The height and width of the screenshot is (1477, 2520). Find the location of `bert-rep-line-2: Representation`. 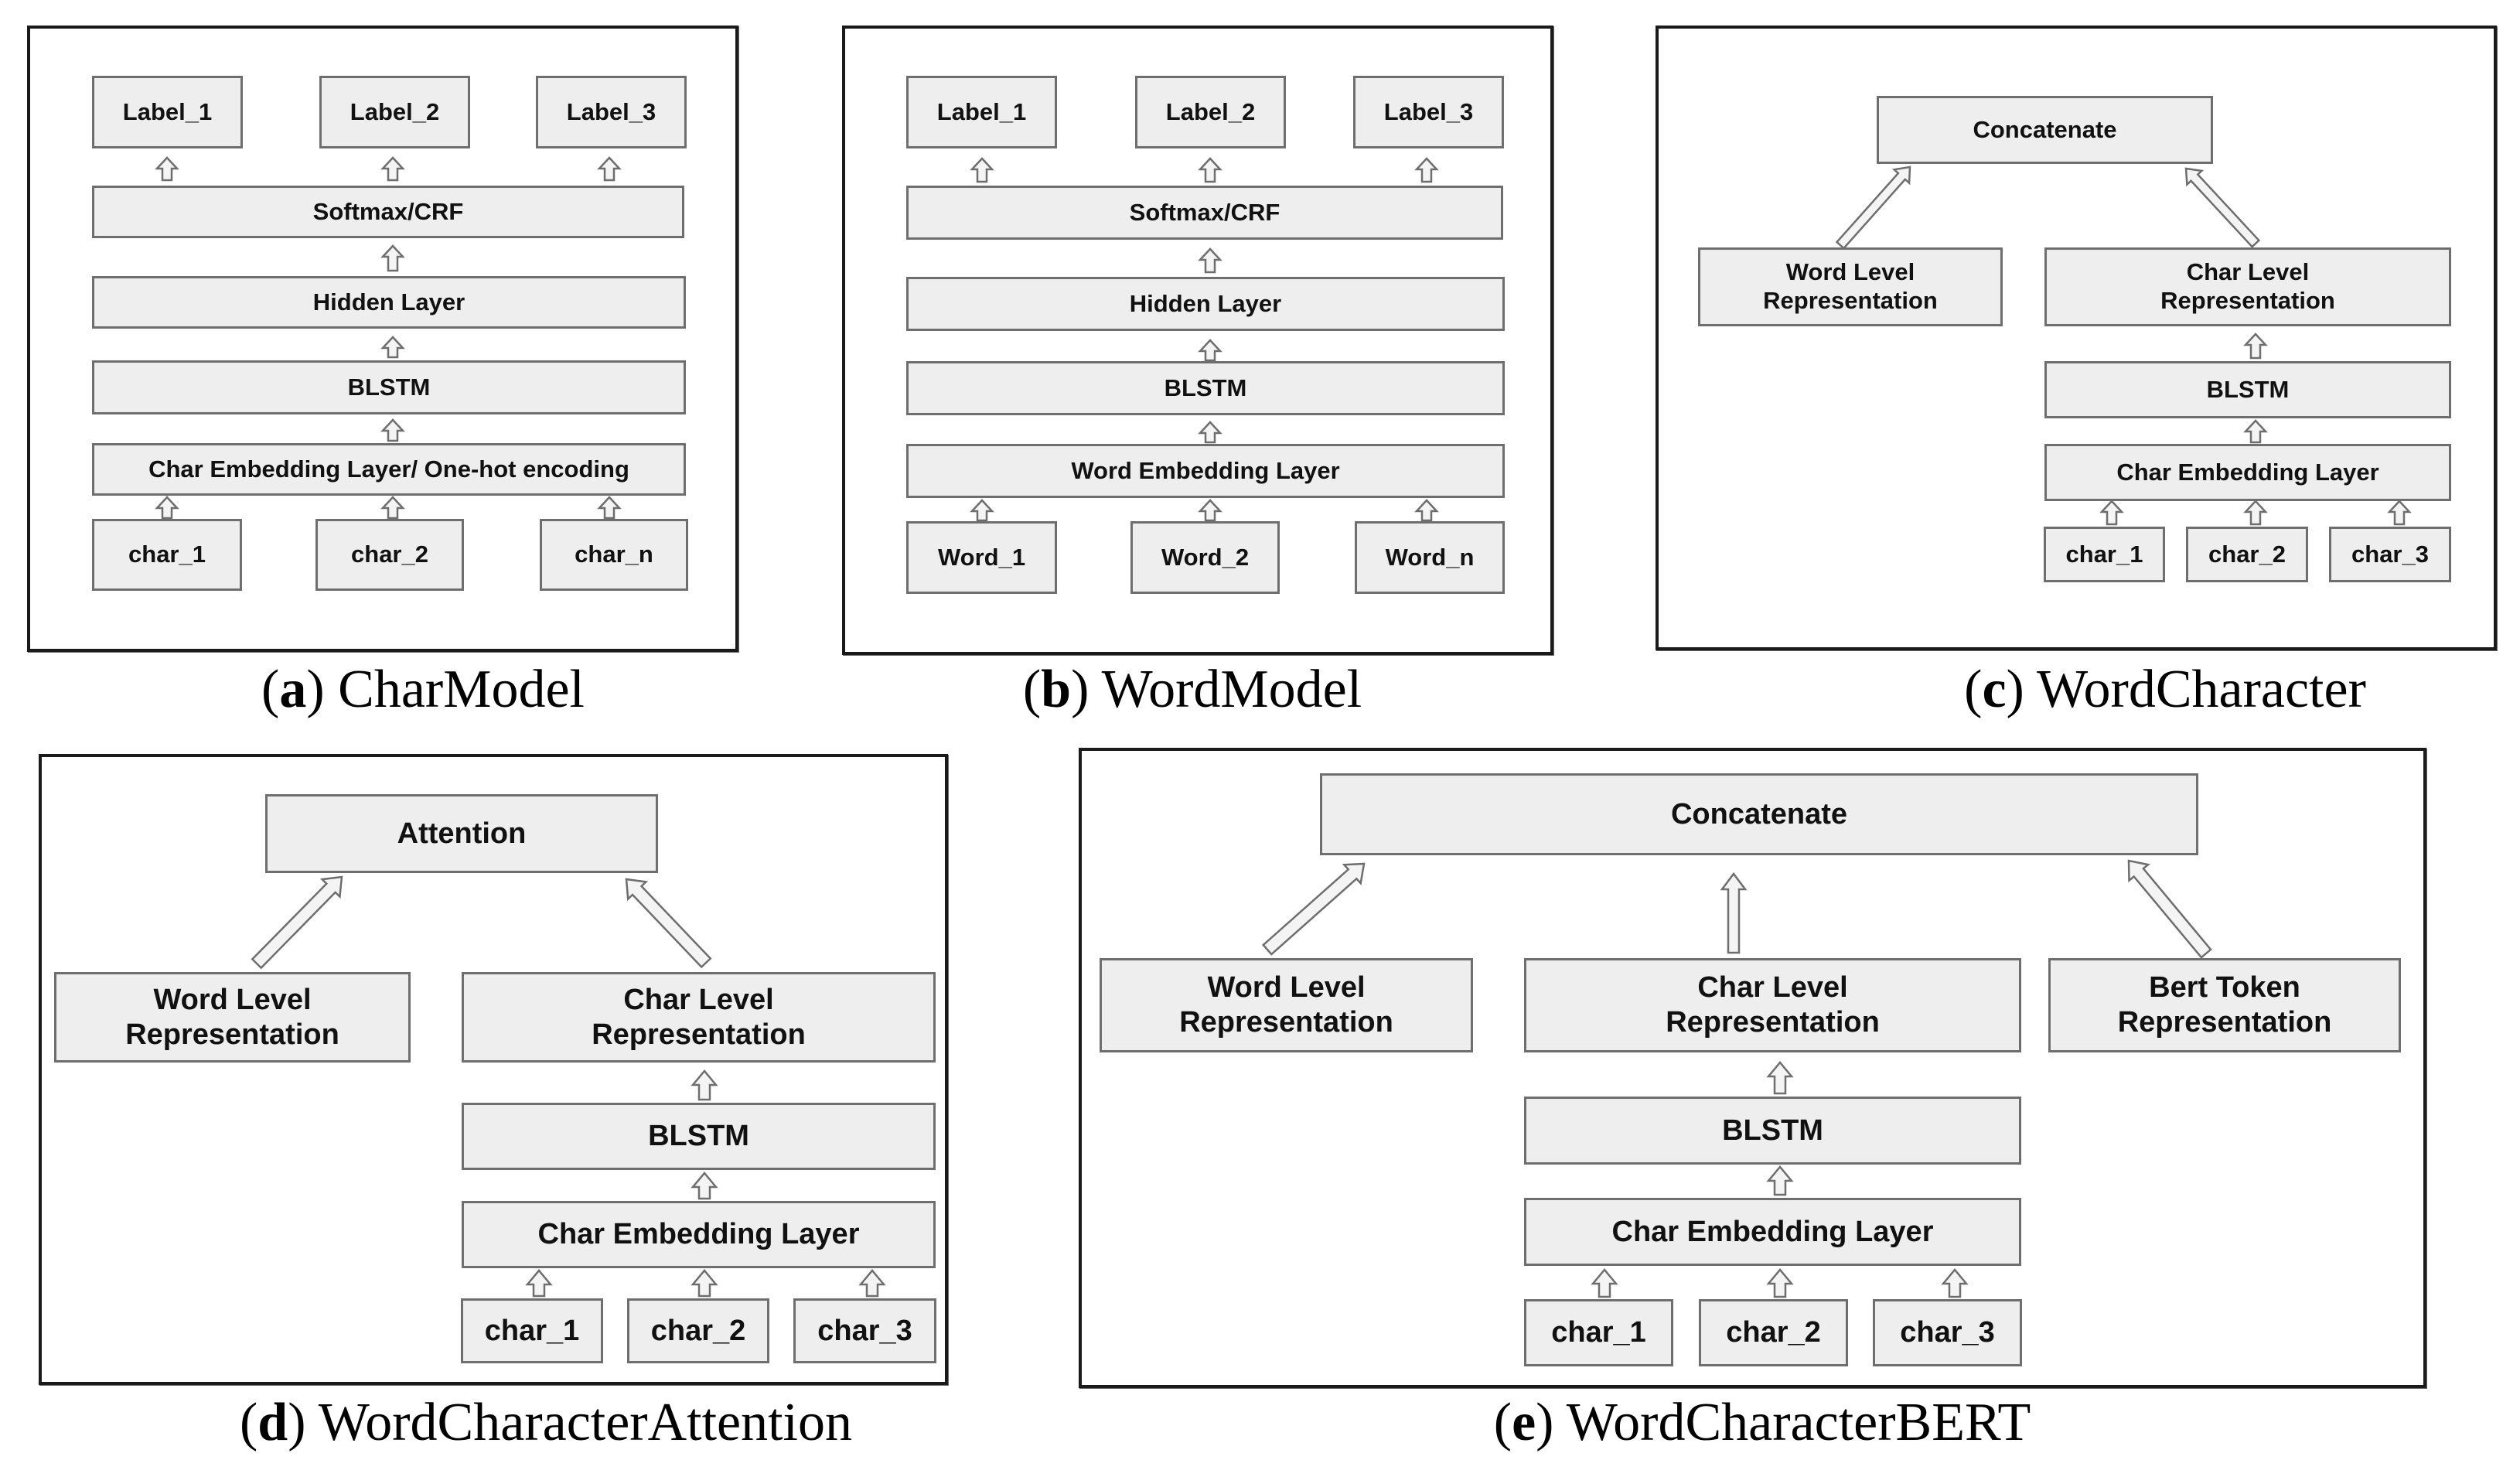

bert-rep-line-2: Representation is located at coordinates (2224, 1022).